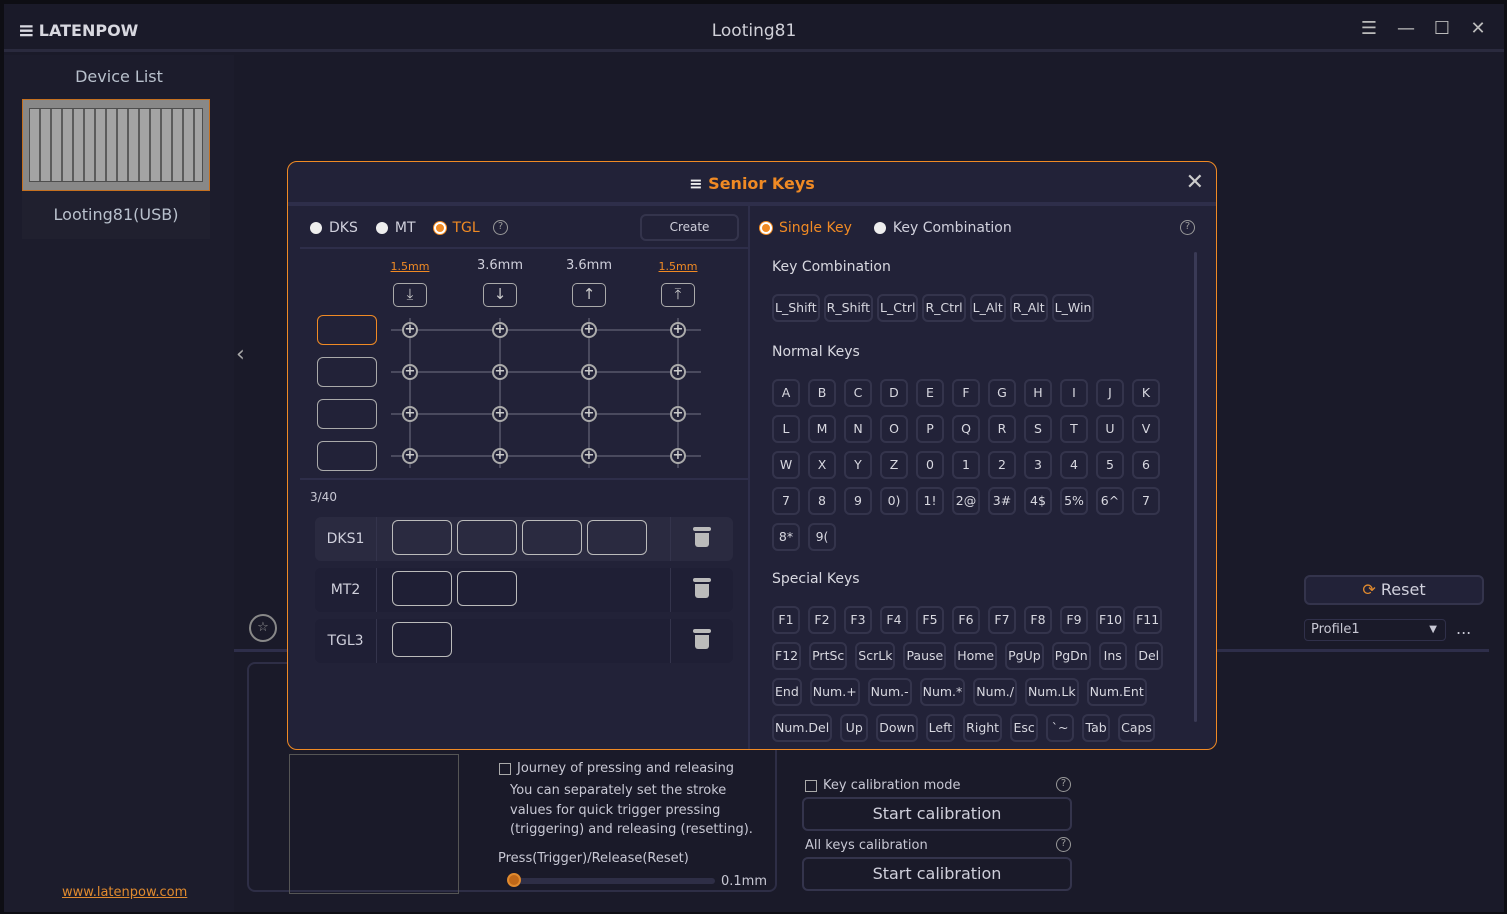 The height and width of the screenshot is (914, 1507). Describe the element at coordinates (524, 590) in the screenshot. I see `senior-key-row: MT2` at that location.